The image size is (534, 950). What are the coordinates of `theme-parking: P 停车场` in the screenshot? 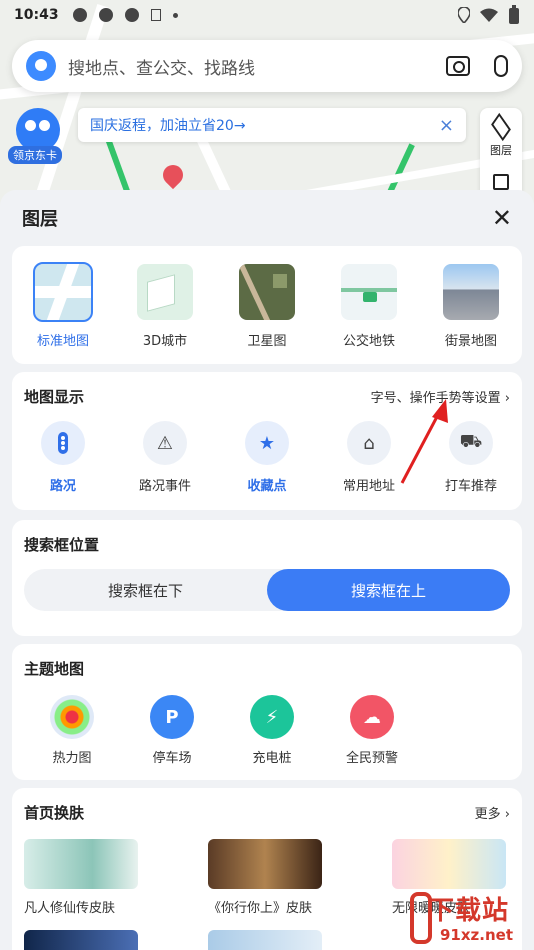 It's located at (172, 730).